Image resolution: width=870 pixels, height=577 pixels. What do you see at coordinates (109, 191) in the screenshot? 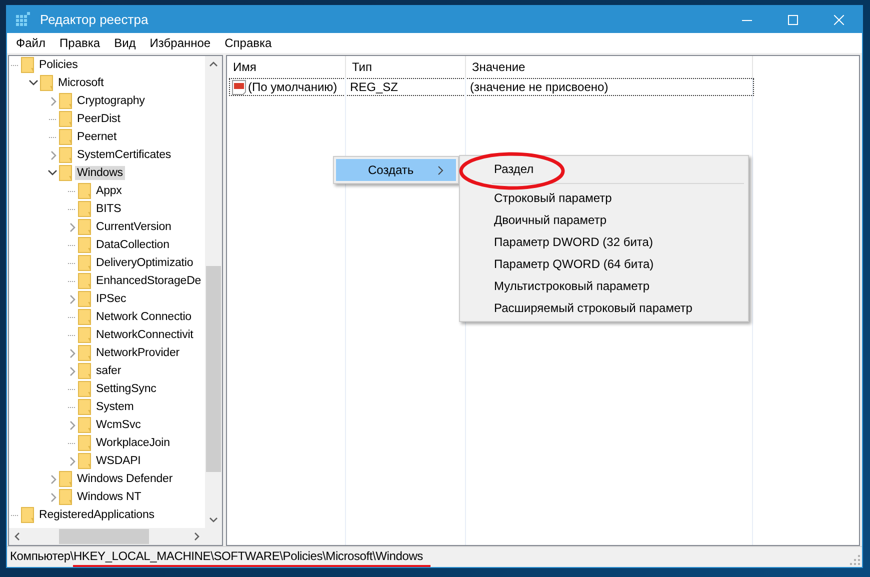
I see `tree-item: Appx` at bounding box center [109, 191].